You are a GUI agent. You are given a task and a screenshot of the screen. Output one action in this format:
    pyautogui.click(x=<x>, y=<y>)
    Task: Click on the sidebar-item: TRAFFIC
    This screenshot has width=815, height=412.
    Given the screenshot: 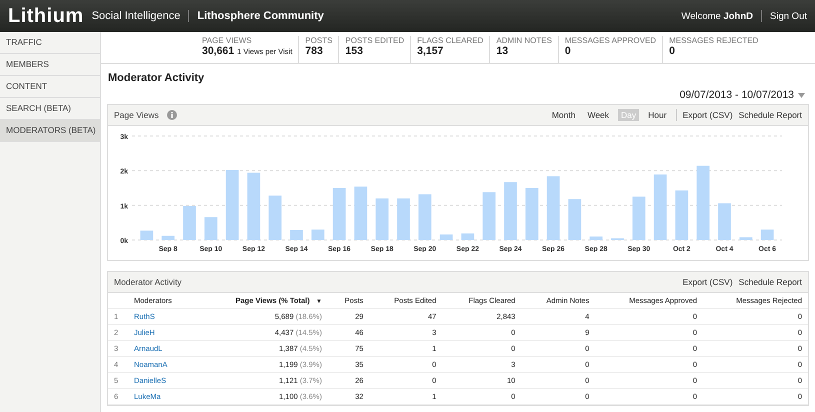 What is the action you would take?
    pyautogui.click(x=50, y=43)
    